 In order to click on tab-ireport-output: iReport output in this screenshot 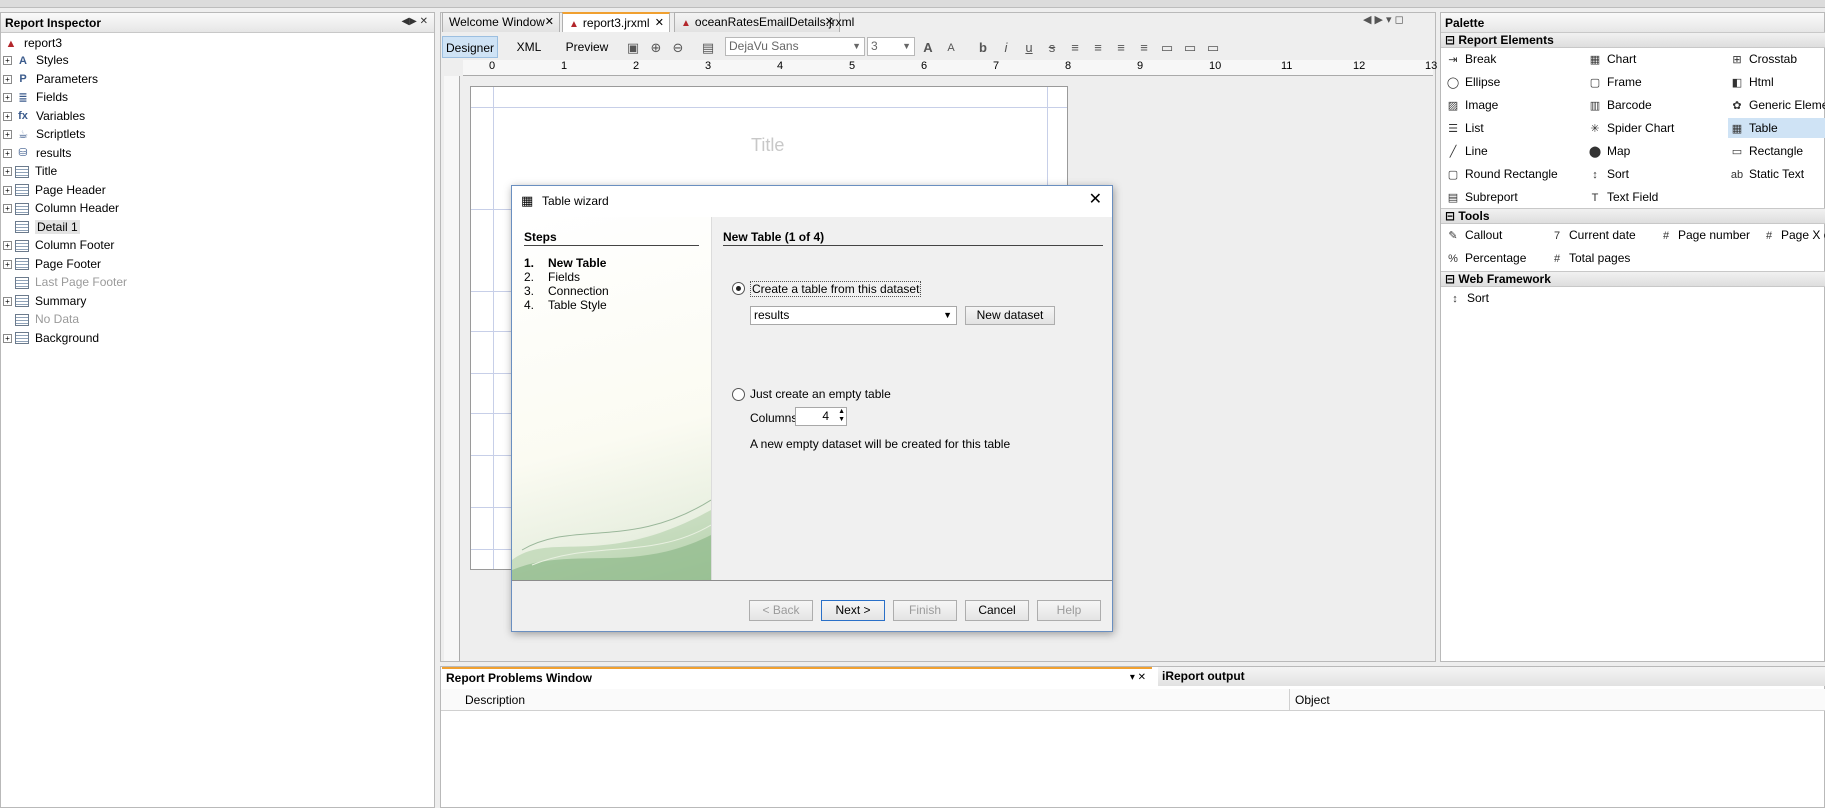, I will do `click(1491, 676)`.